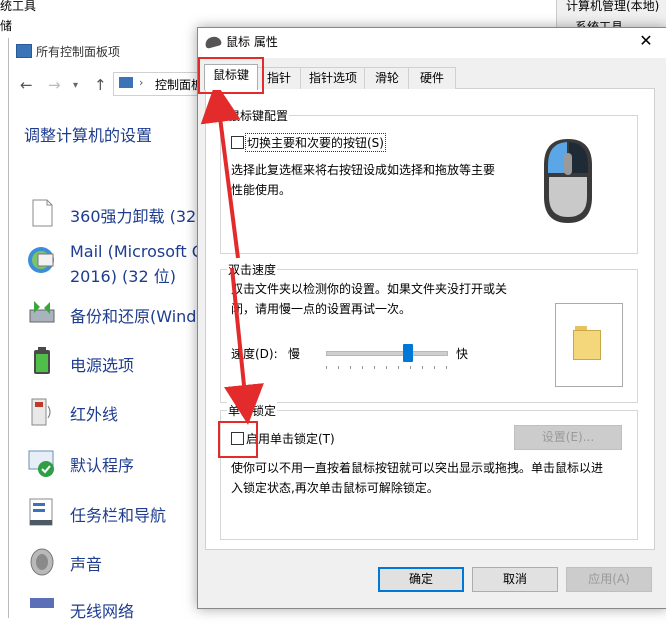  Describe the element at coordinates (244, 346) in the screenshot. I see `annotation-arrow-down` at that location.